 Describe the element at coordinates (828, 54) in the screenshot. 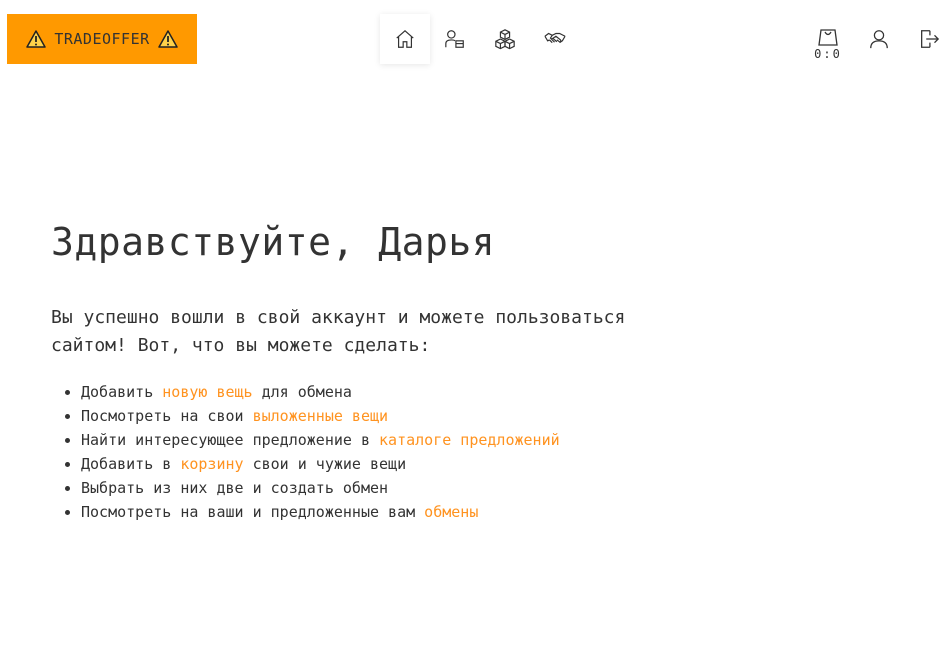

I see `cart-count: 0:0` at that location.